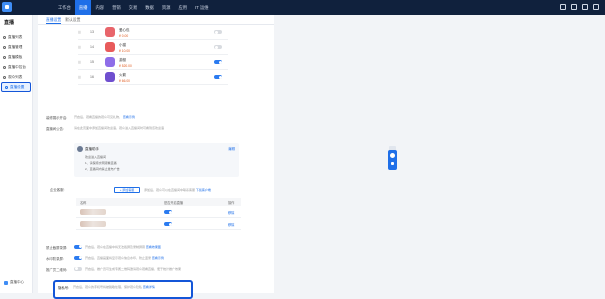 Image resolution: width=605 pixels, height=299 pixels. I want to click on app-logo-icon, so click(7, 7).